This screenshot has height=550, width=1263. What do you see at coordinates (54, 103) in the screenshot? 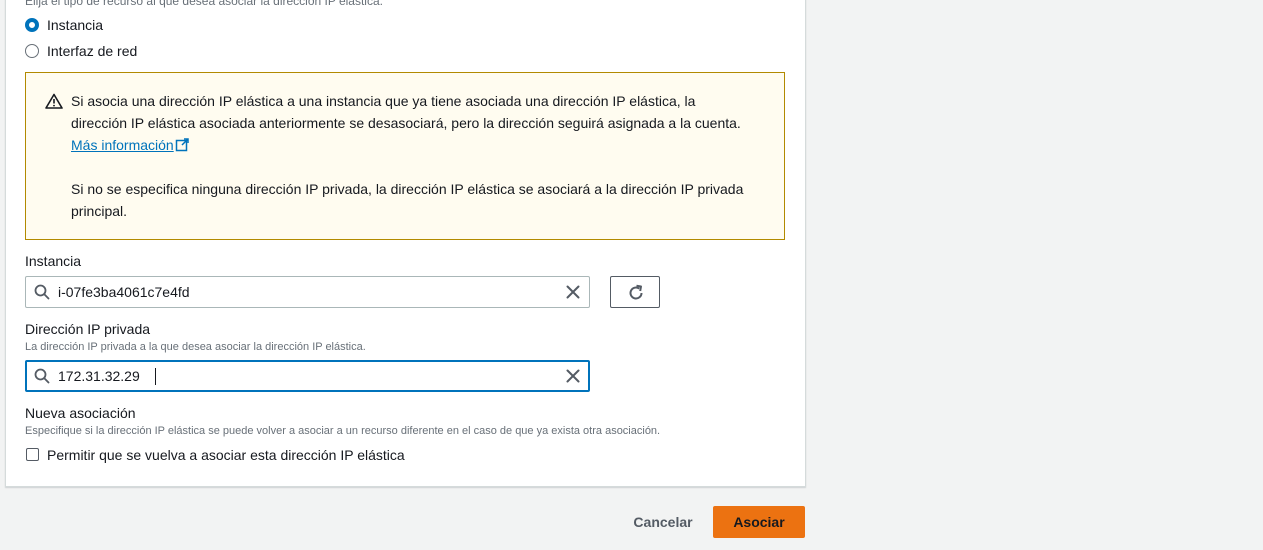
I see `warning-icon` at bounding box center [54, 103].